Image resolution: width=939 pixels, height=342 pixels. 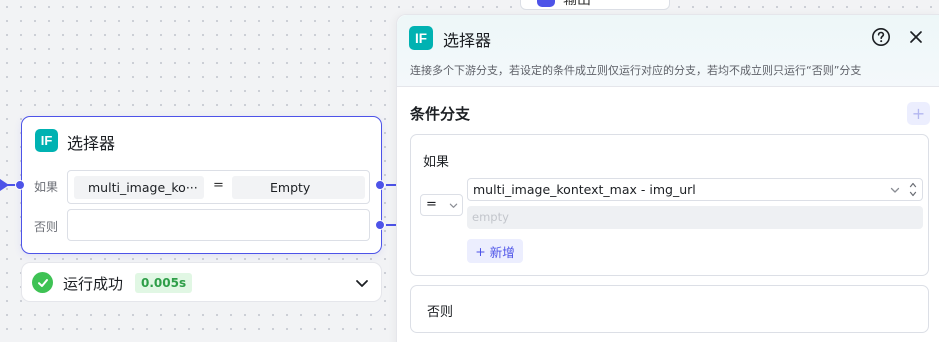 I want to click on node-title: 选择器, so click(x=91, y=143).